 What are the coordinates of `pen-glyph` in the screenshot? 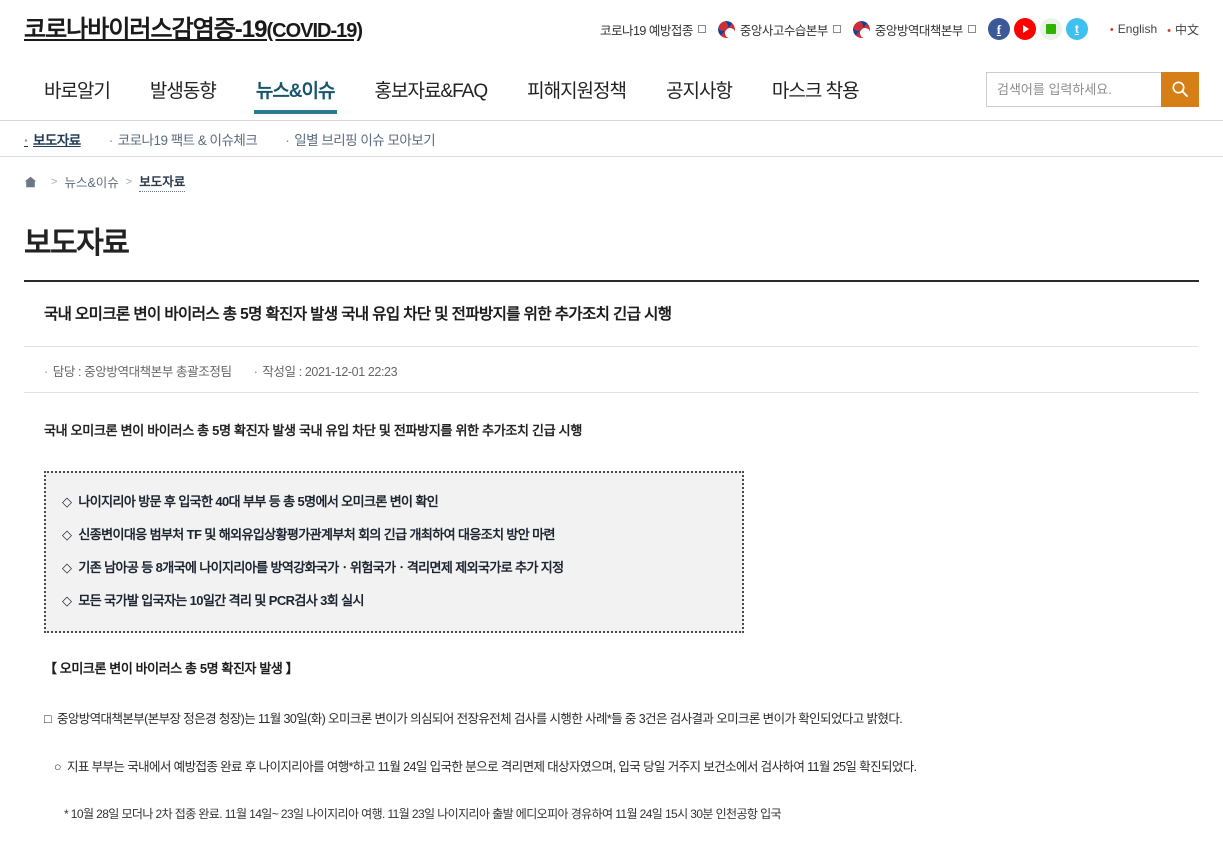 It's located at (1050, 29).